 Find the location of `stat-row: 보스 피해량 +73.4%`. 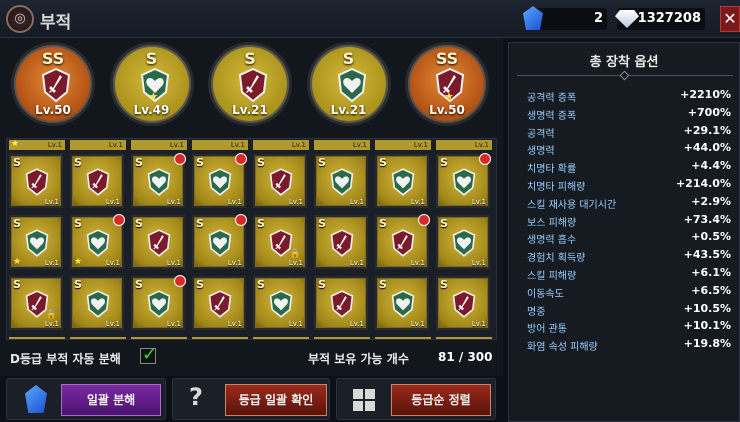

stat-row: 보스 피해량 +73.4% is located at coordinates (625, 221).